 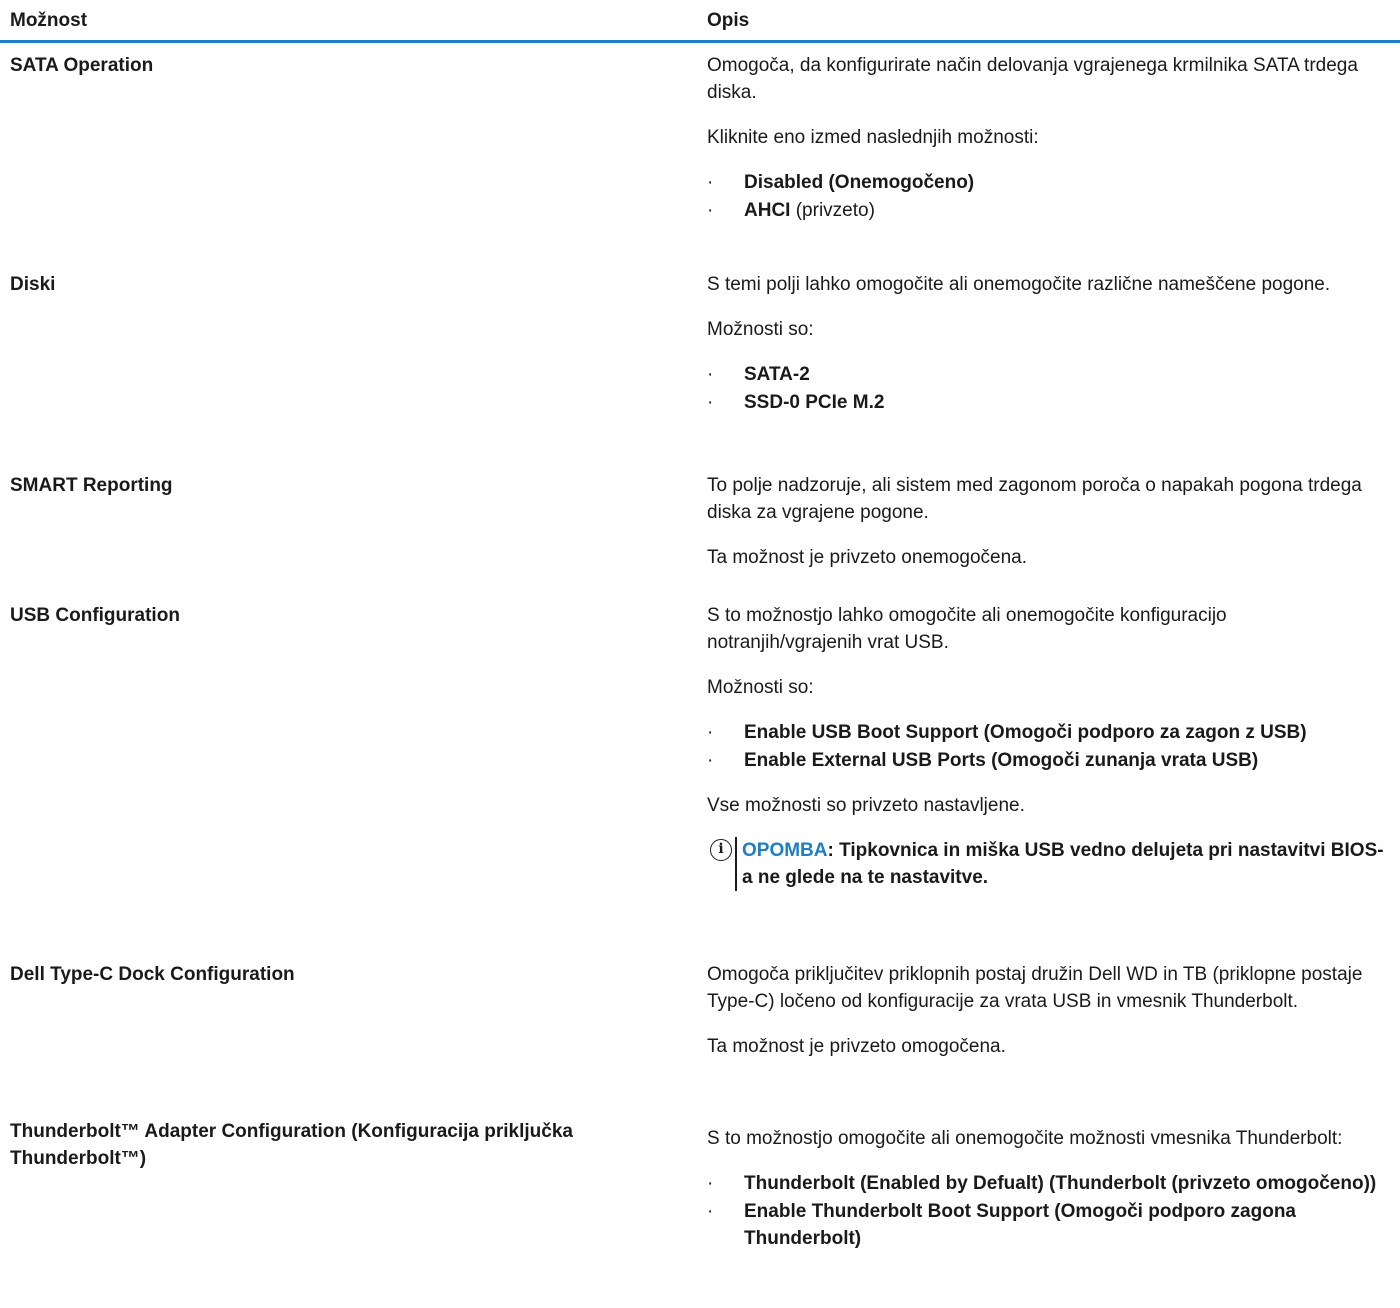 I want to click on description-text: Kliknite eno izmed naslednjih možnosti:, so click(x=873, y=137).